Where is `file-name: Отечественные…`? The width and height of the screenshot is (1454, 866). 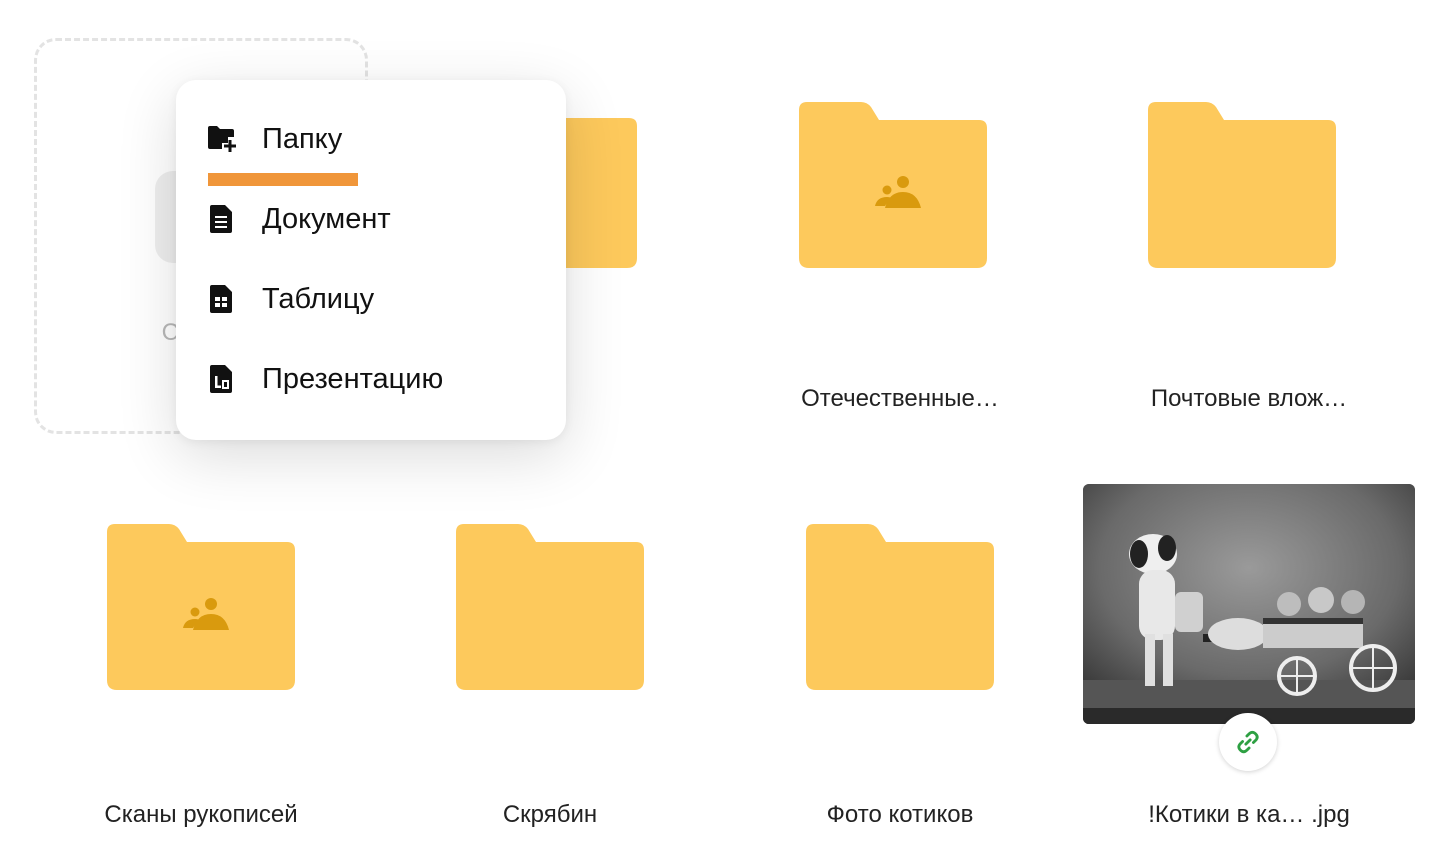
file-name: Отечественные… is located at coordinates (900, 398).